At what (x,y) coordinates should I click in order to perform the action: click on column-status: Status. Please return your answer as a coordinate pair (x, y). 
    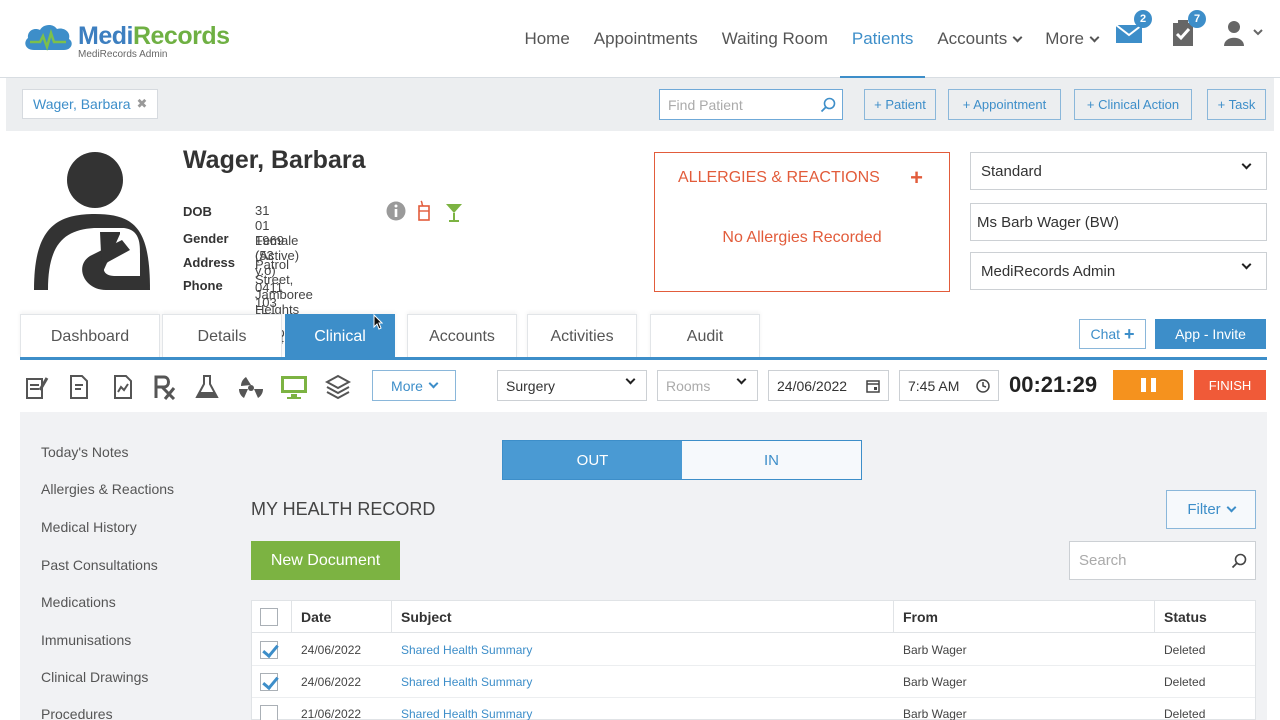
    Looking at the image, I should click on (1205, 617).